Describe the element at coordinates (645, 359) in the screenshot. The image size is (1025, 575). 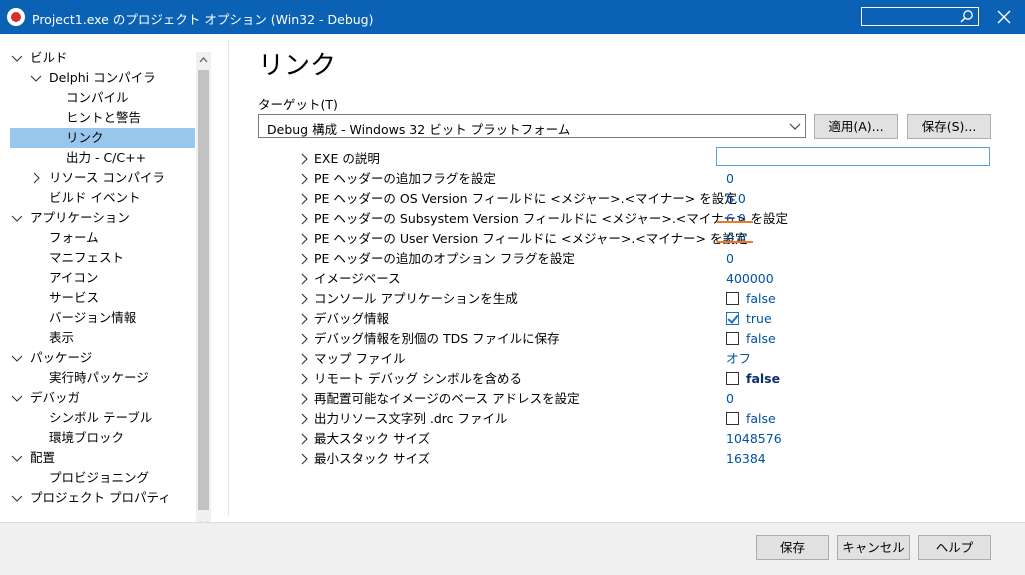
I see `property-row: マップ ファイル オフ` at that location.